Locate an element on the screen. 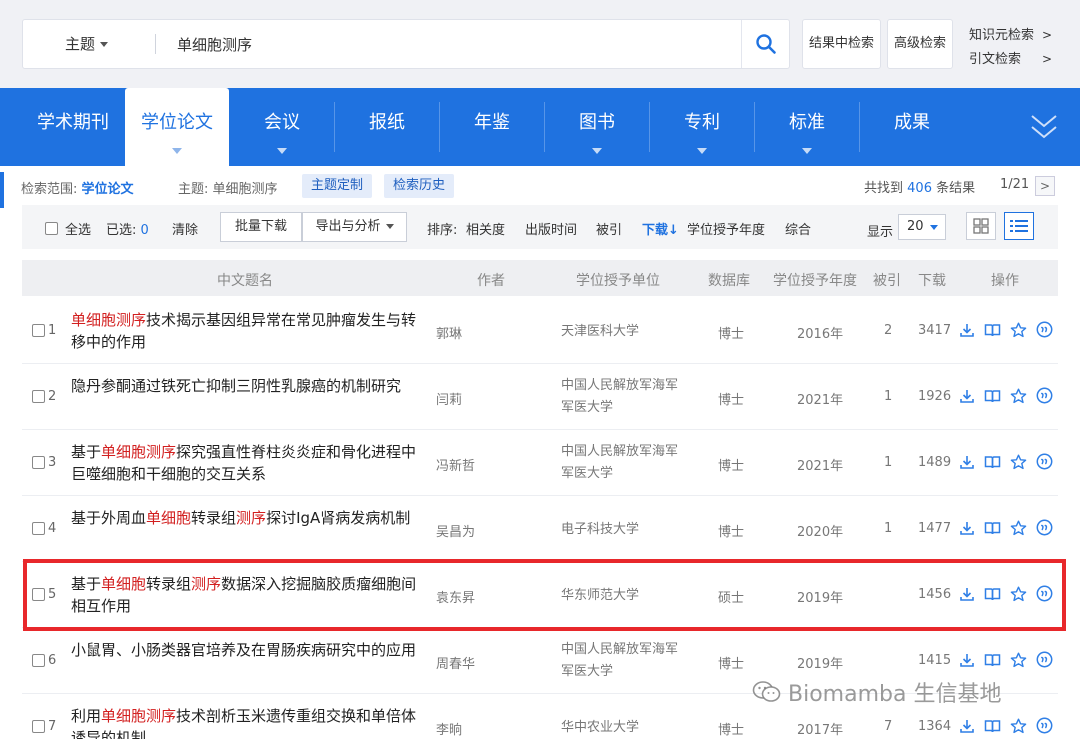 This screenshot has height=739, width=1080. tab-yearbooks: 年鉴 is located at coordinates (492, 127).